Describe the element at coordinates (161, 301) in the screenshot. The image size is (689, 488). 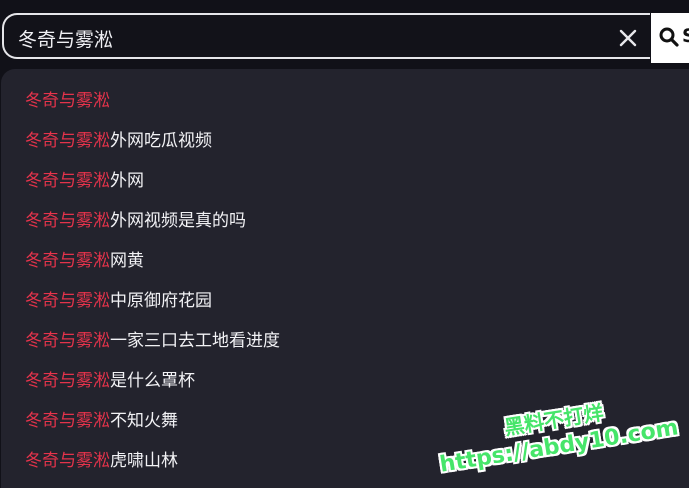
I see `suggestion-rest: 中原御府花园` at that location.